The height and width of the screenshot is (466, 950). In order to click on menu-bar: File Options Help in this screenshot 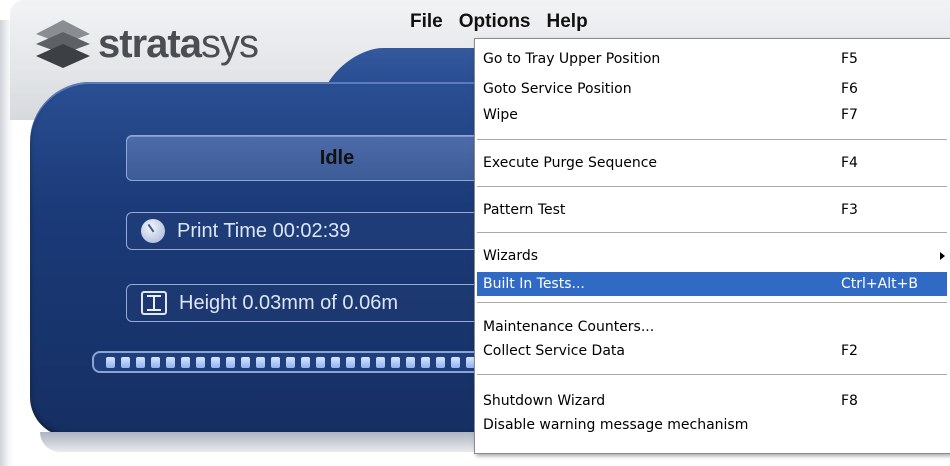, I will do `click(499, 22)`.